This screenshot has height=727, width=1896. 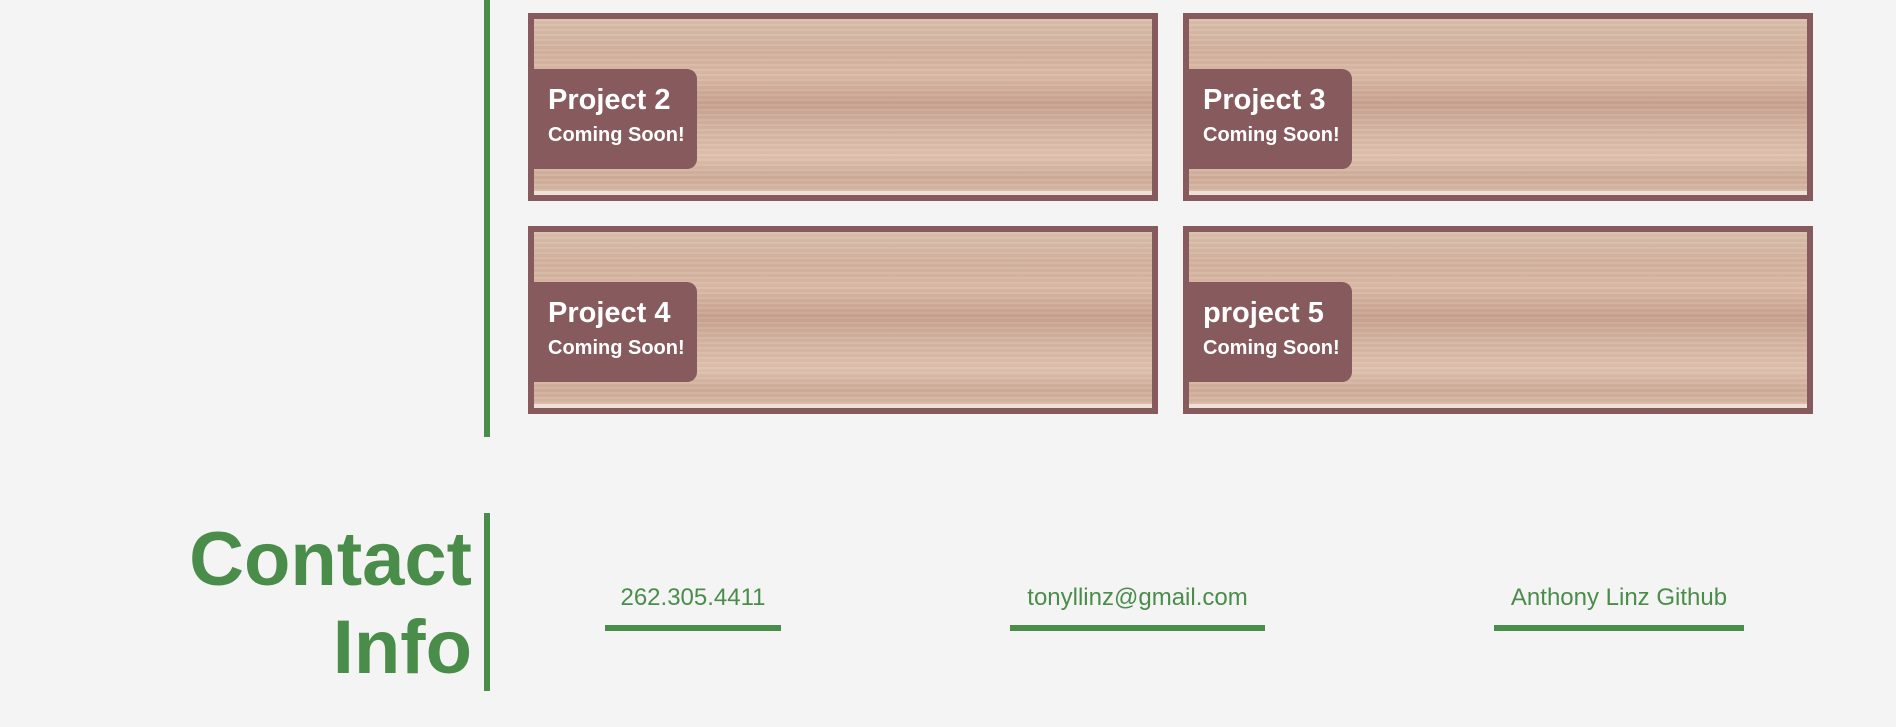 I want to click on project-label: project 5 Coming Soon!, so click(x=1270, y=332).